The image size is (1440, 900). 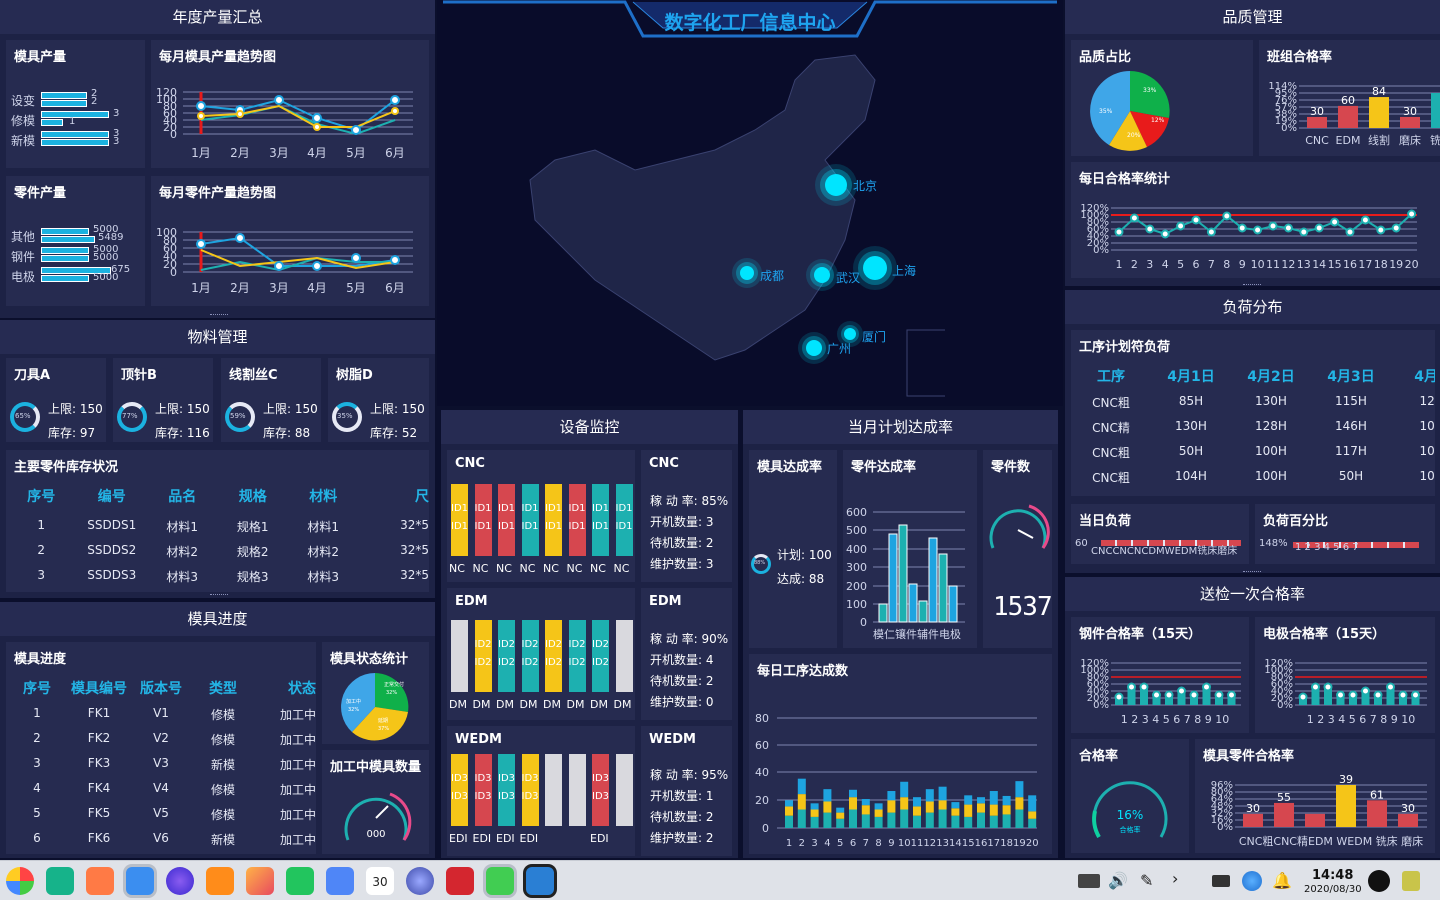 What do you see at coordinates (1150, 881) in the screenshot?
I see `pen-icon: ✎` at bounding box center [1150, 881].